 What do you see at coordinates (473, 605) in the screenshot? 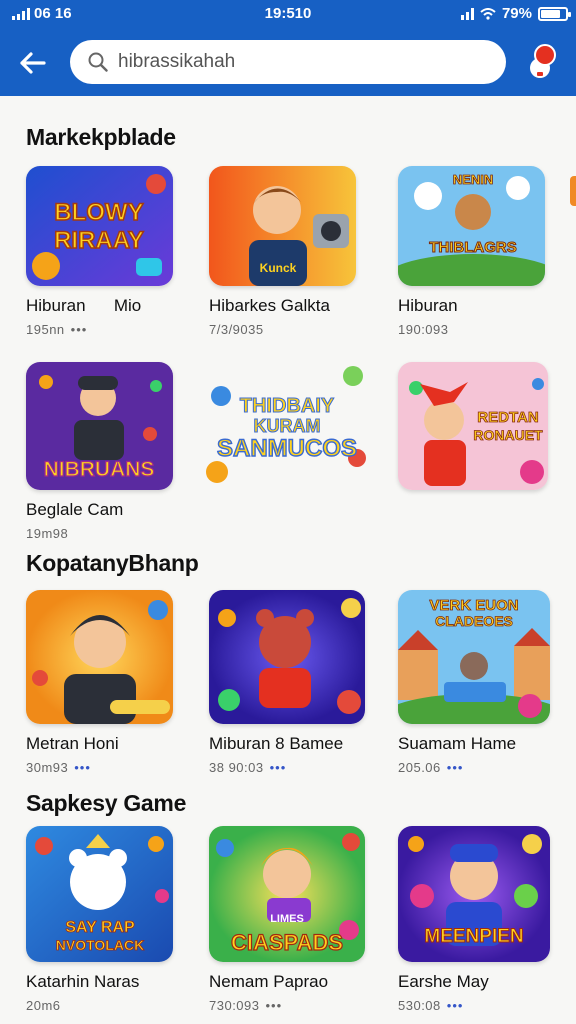
I see `art-title-1: VERK EUON` at bounding box center [473, 605].